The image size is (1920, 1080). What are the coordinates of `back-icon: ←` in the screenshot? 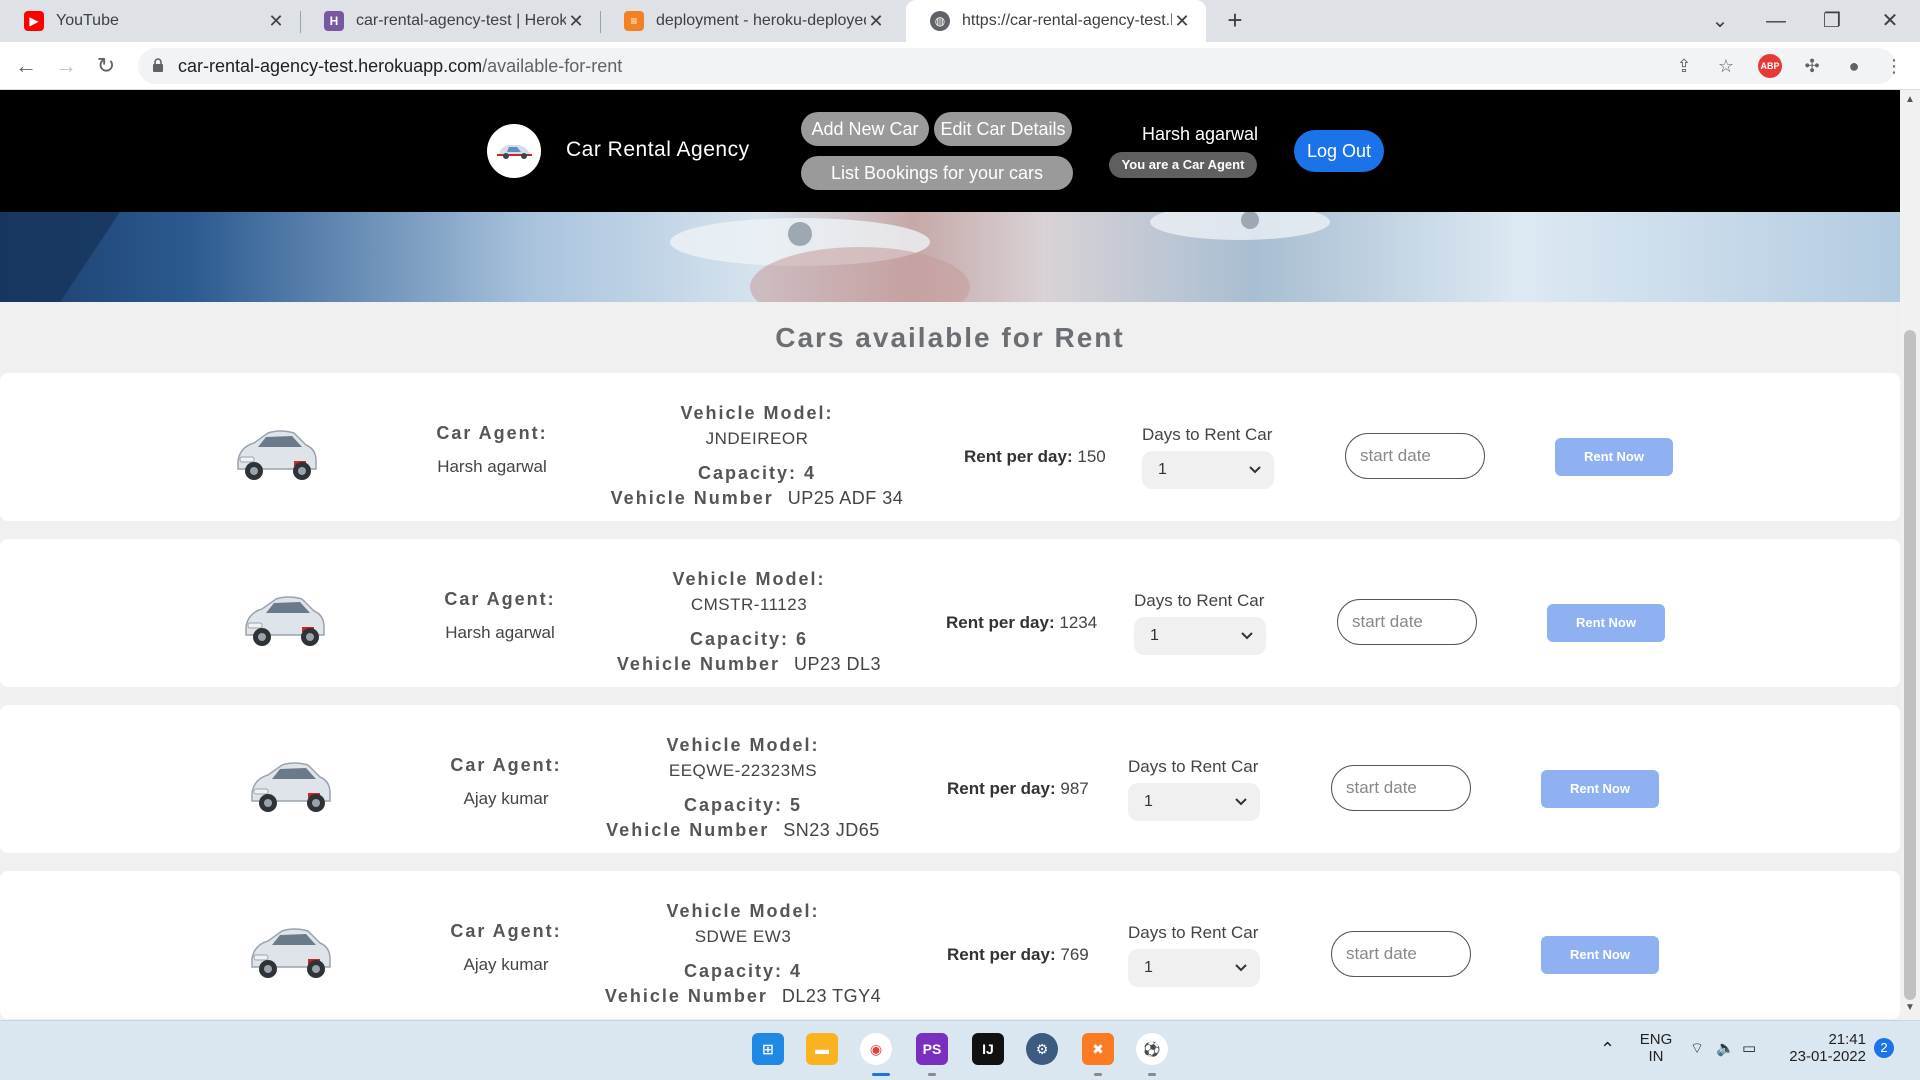 It's located at (26, 66).